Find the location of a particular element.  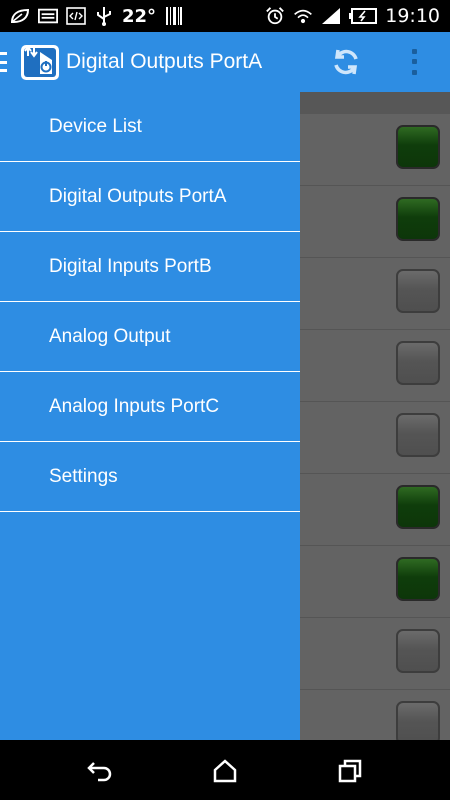

drawer-item-label: Digital Outputs PortA is located at coordinates (138, 196).